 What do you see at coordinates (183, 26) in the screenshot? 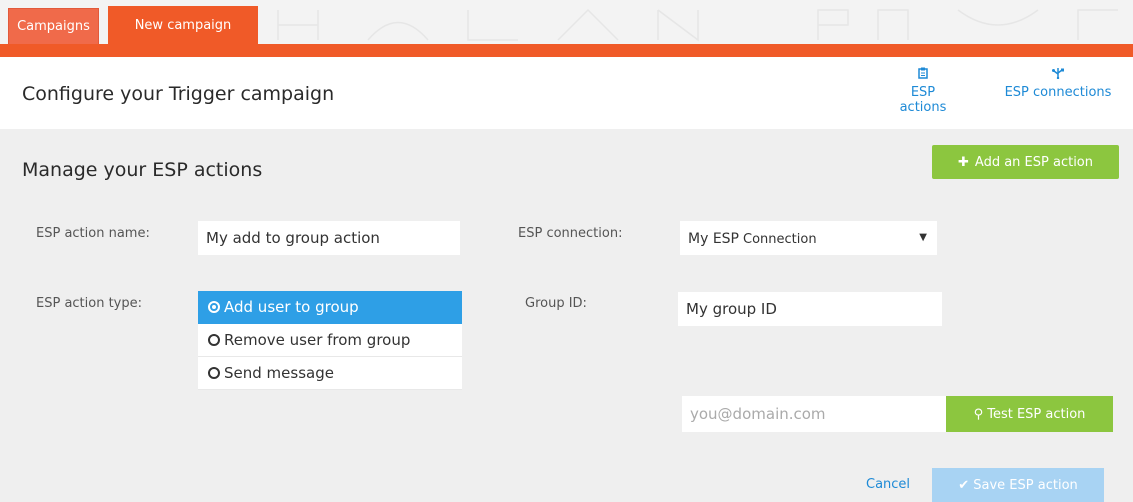
I see `tab-new-campaign: New campaign` at bounding box center [183, 26].